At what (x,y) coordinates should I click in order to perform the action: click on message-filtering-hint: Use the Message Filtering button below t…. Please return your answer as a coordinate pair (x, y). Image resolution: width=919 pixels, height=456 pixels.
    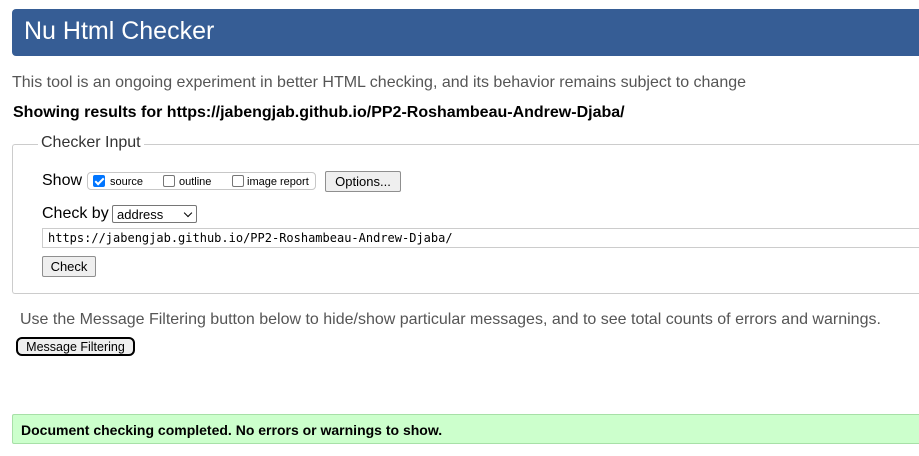
    Looking at the image, I should click on (450, 319).